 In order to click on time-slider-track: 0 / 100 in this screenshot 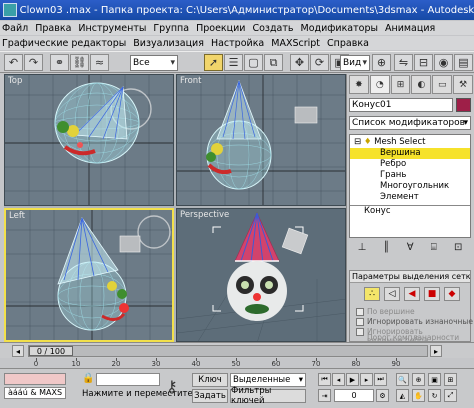, I will do `click(228, 351)`.